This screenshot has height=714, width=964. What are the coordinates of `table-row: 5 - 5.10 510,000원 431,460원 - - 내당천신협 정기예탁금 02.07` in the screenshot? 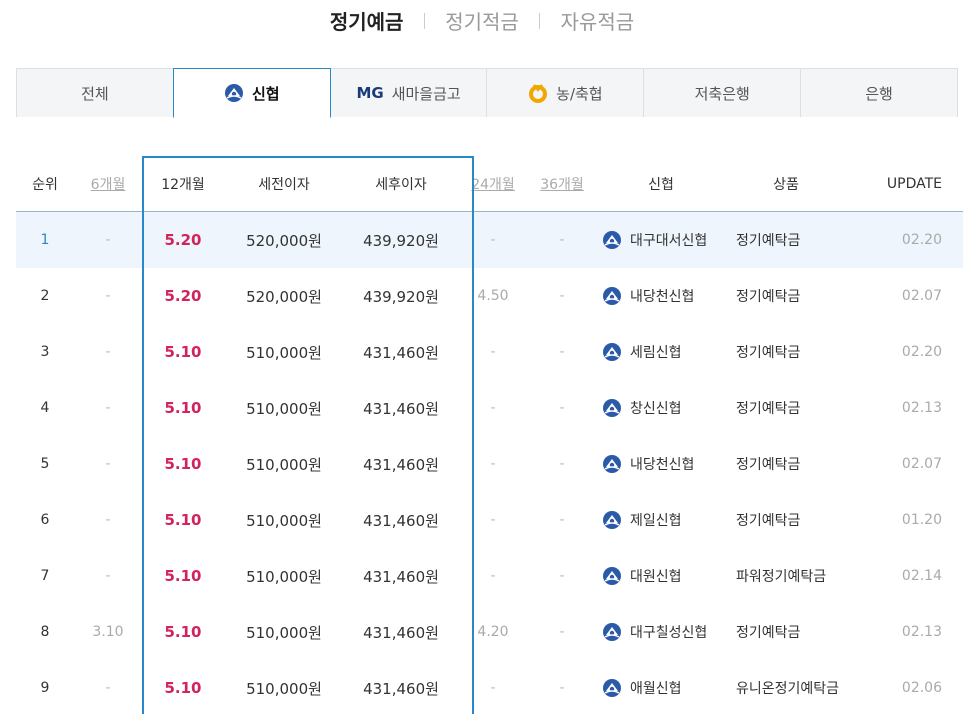 It's located at (489, 464).